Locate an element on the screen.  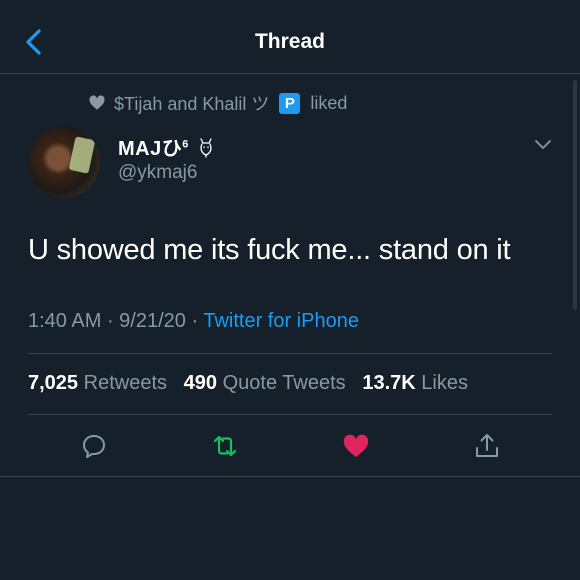
social-context: $Tijah and Khalil ツ P liked is located at coordinates (217, 103).